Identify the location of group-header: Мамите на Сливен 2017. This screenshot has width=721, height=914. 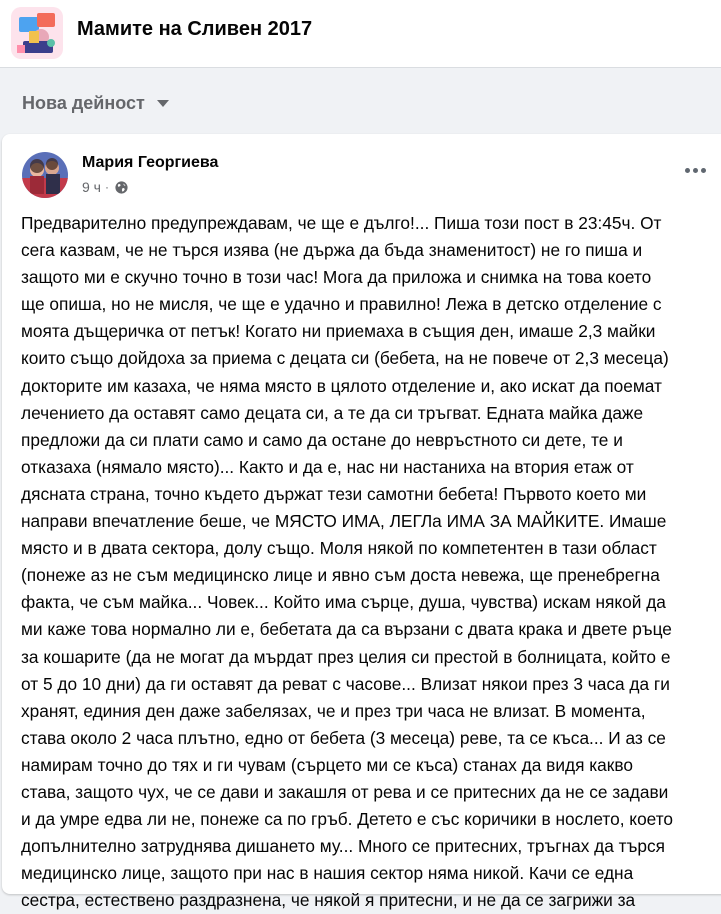
(360, 34).